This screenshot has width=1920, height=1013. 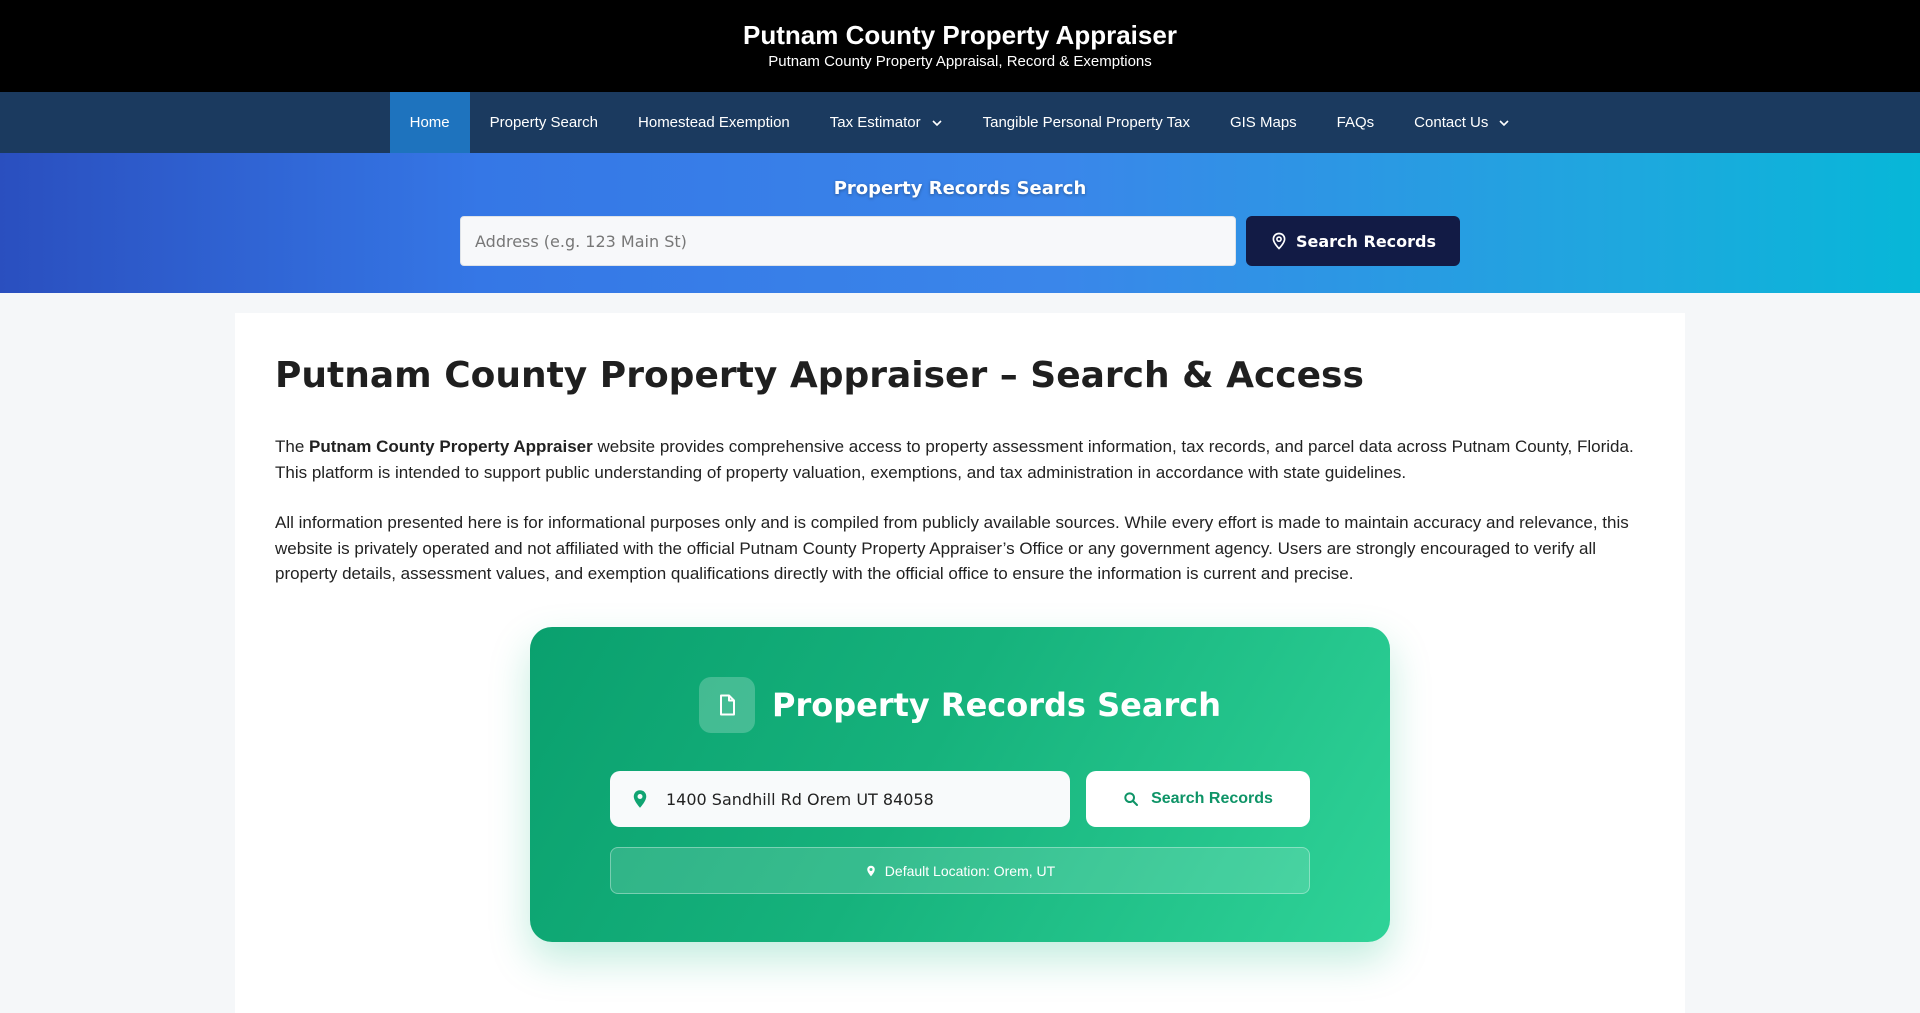 I want to click on default-location-note: Default Location: Orem, UT, so click(x=960, y=870).